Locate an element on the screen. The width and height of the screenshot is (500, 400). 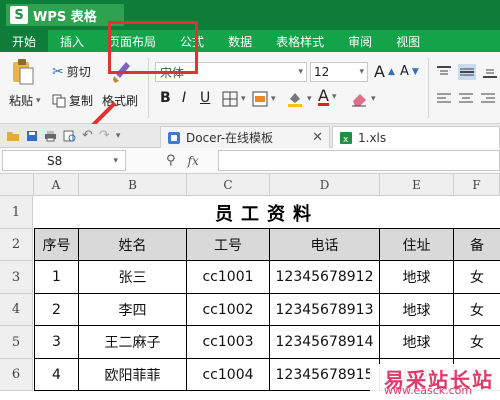
clear-button: ▾ is located at coordinates (364, 99).